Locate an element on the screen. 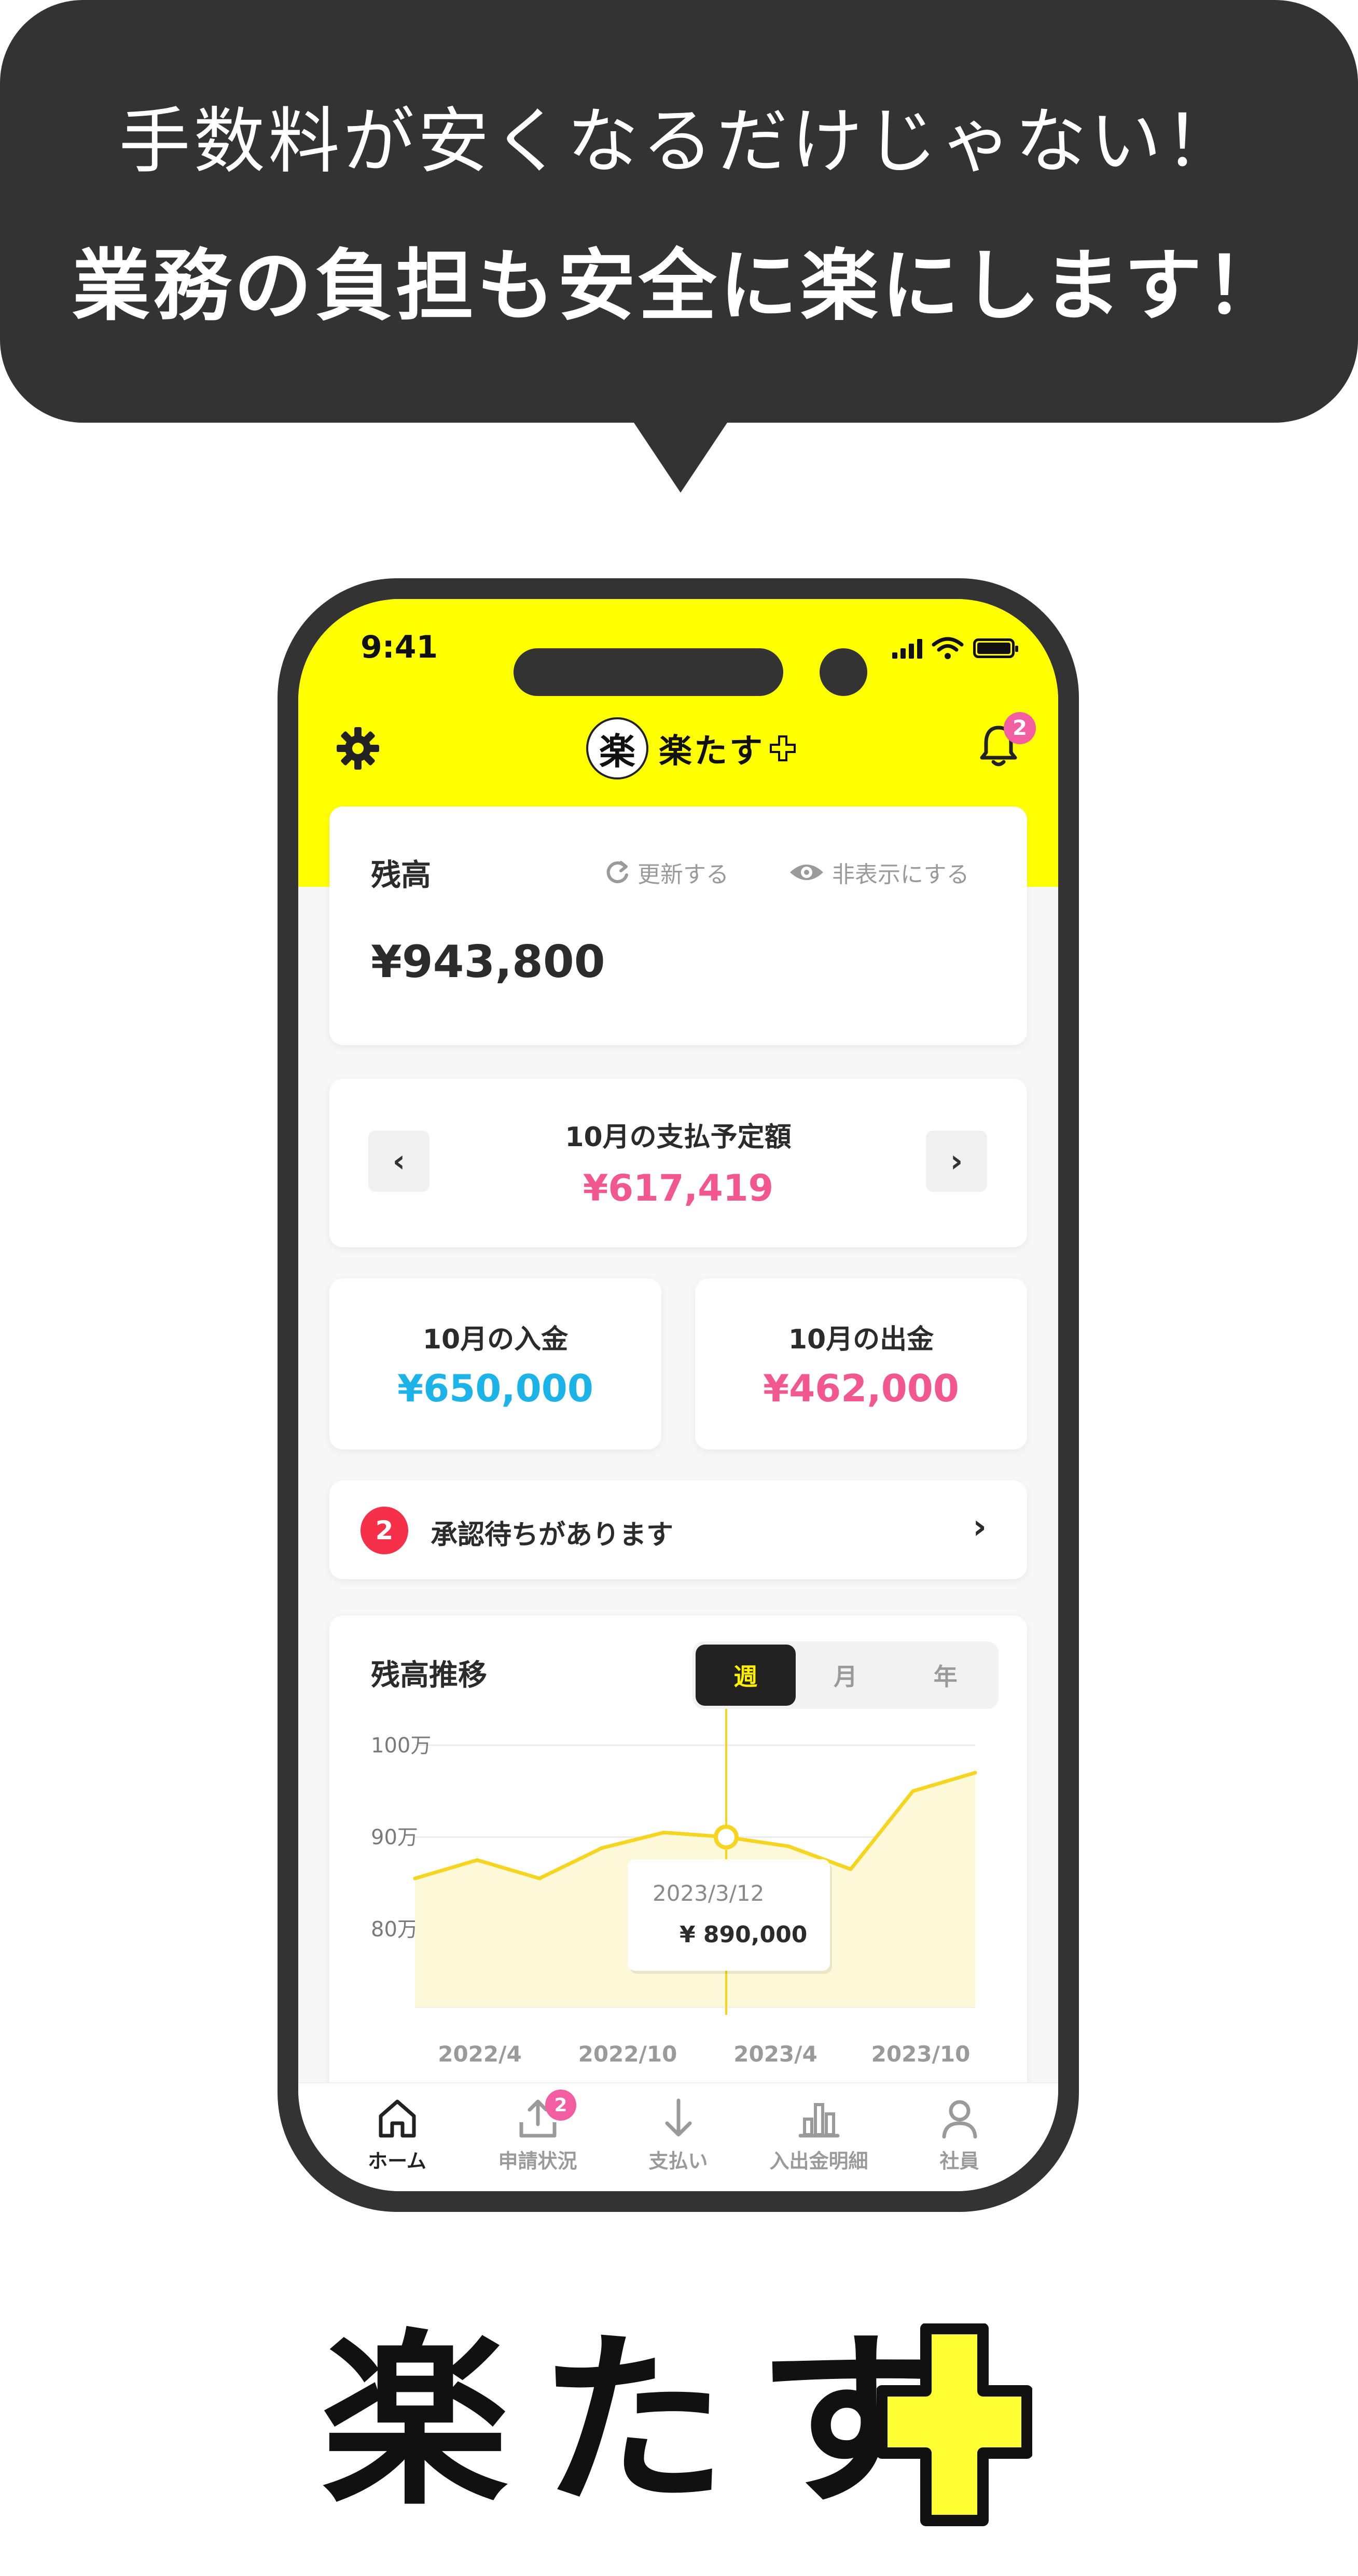 The width and height of the screenshot is (1358, 2576). next-month-button: › is located at coordinates (956, 1161).